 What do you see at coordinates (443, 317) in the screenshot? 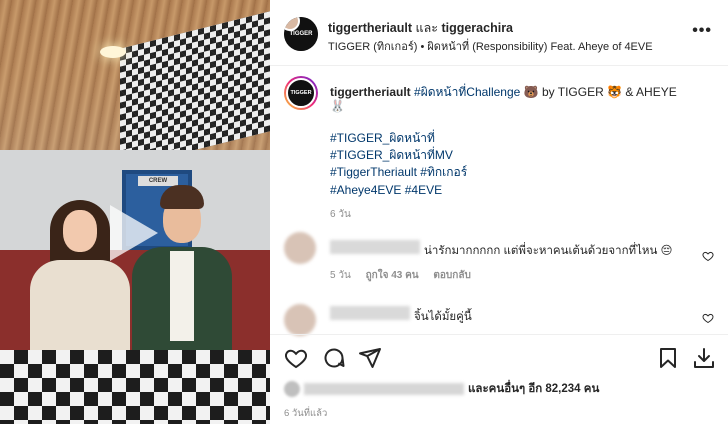
I see `comment-text: จิ้นได้มั้ยคู่นี้` at bounding box center [443, 317].